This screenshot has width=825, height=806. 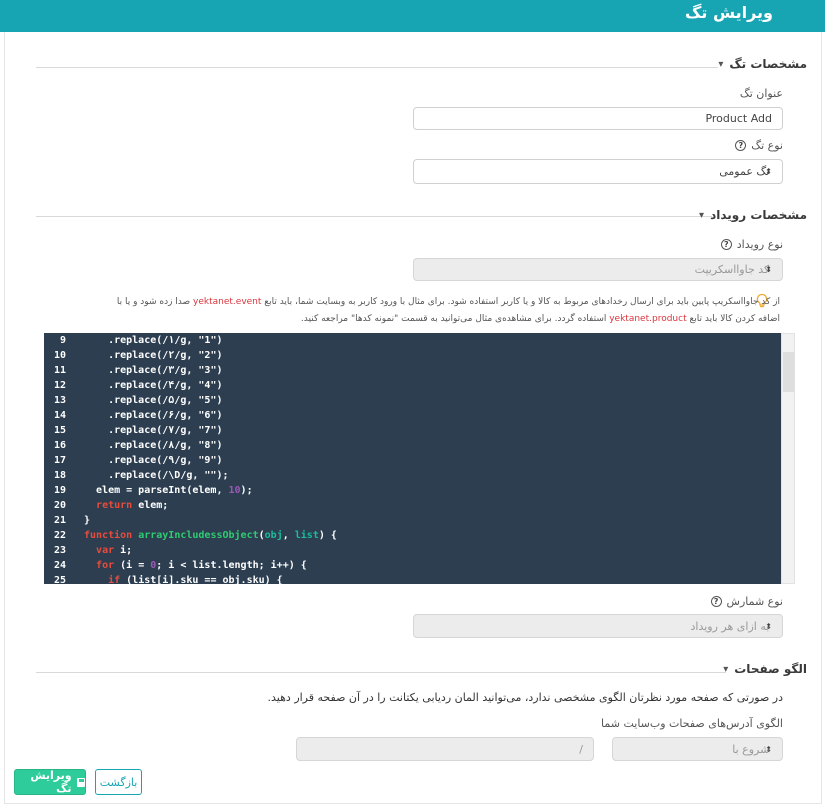 I want to click on line-number: 20, so click(x=59, y=505).